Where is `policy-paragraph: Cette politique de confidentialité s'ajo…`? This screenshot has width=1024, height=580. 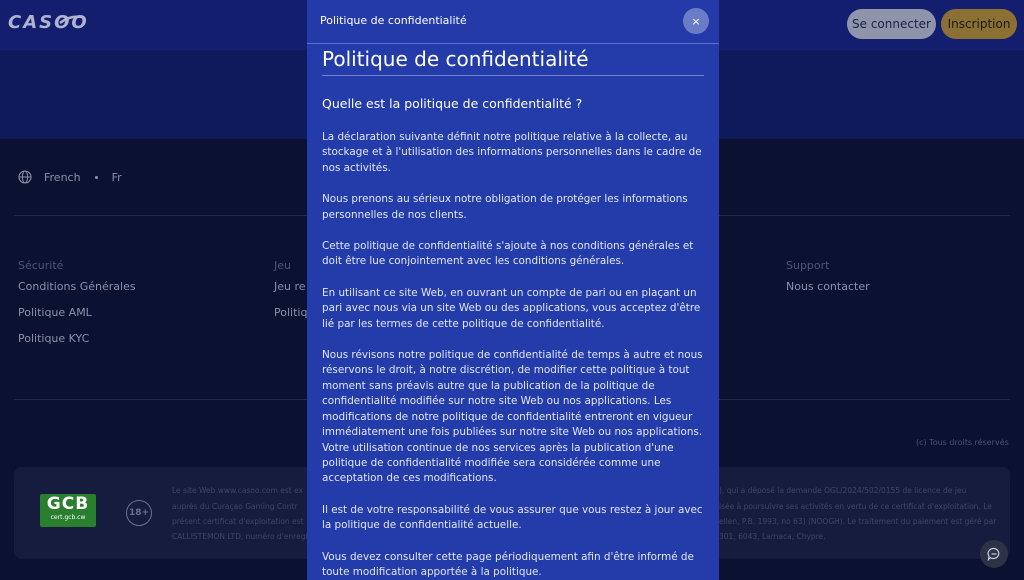 policy-paragraph: Cette politique de confidentialité s'ajo… is located at coordinates (508, 254).